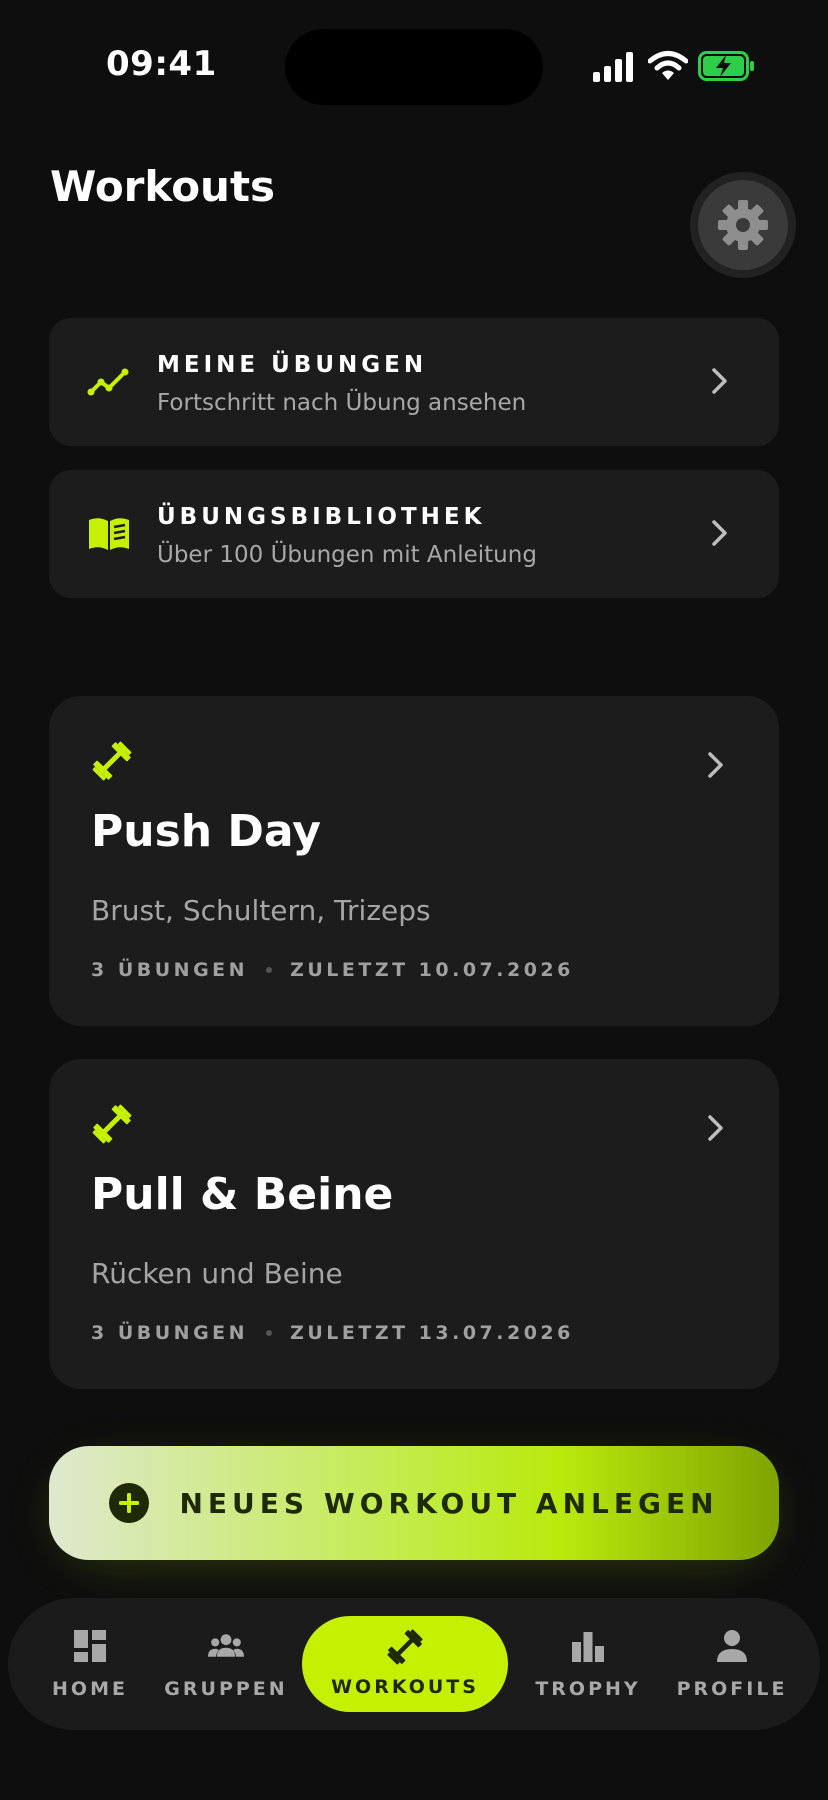  I want to click on tab-label: PROFILE, so click(732, 1689).